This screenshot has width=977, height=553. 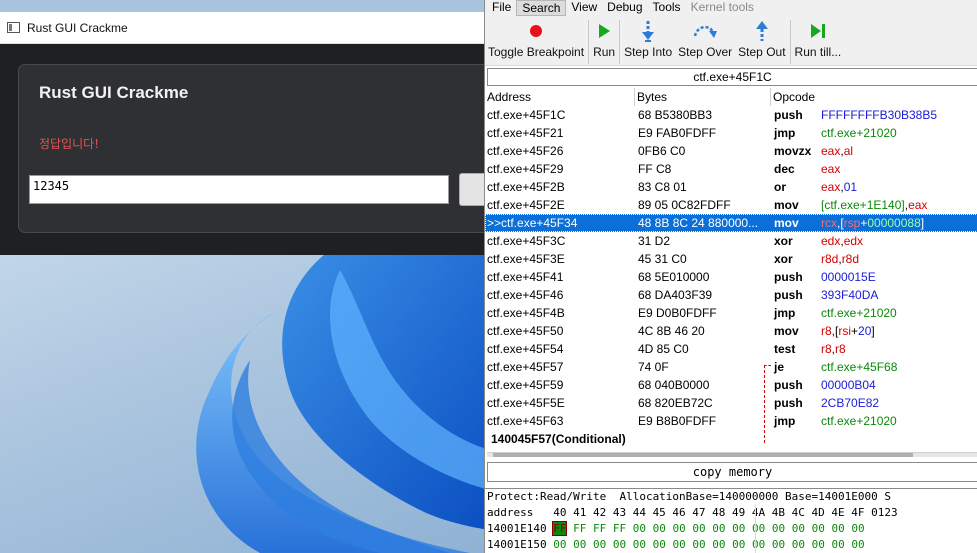 I want to click on disassembly-row: ctf.exe+45F5E 68 820EB72C push 2CB70E82, so click(x=731, y=403).